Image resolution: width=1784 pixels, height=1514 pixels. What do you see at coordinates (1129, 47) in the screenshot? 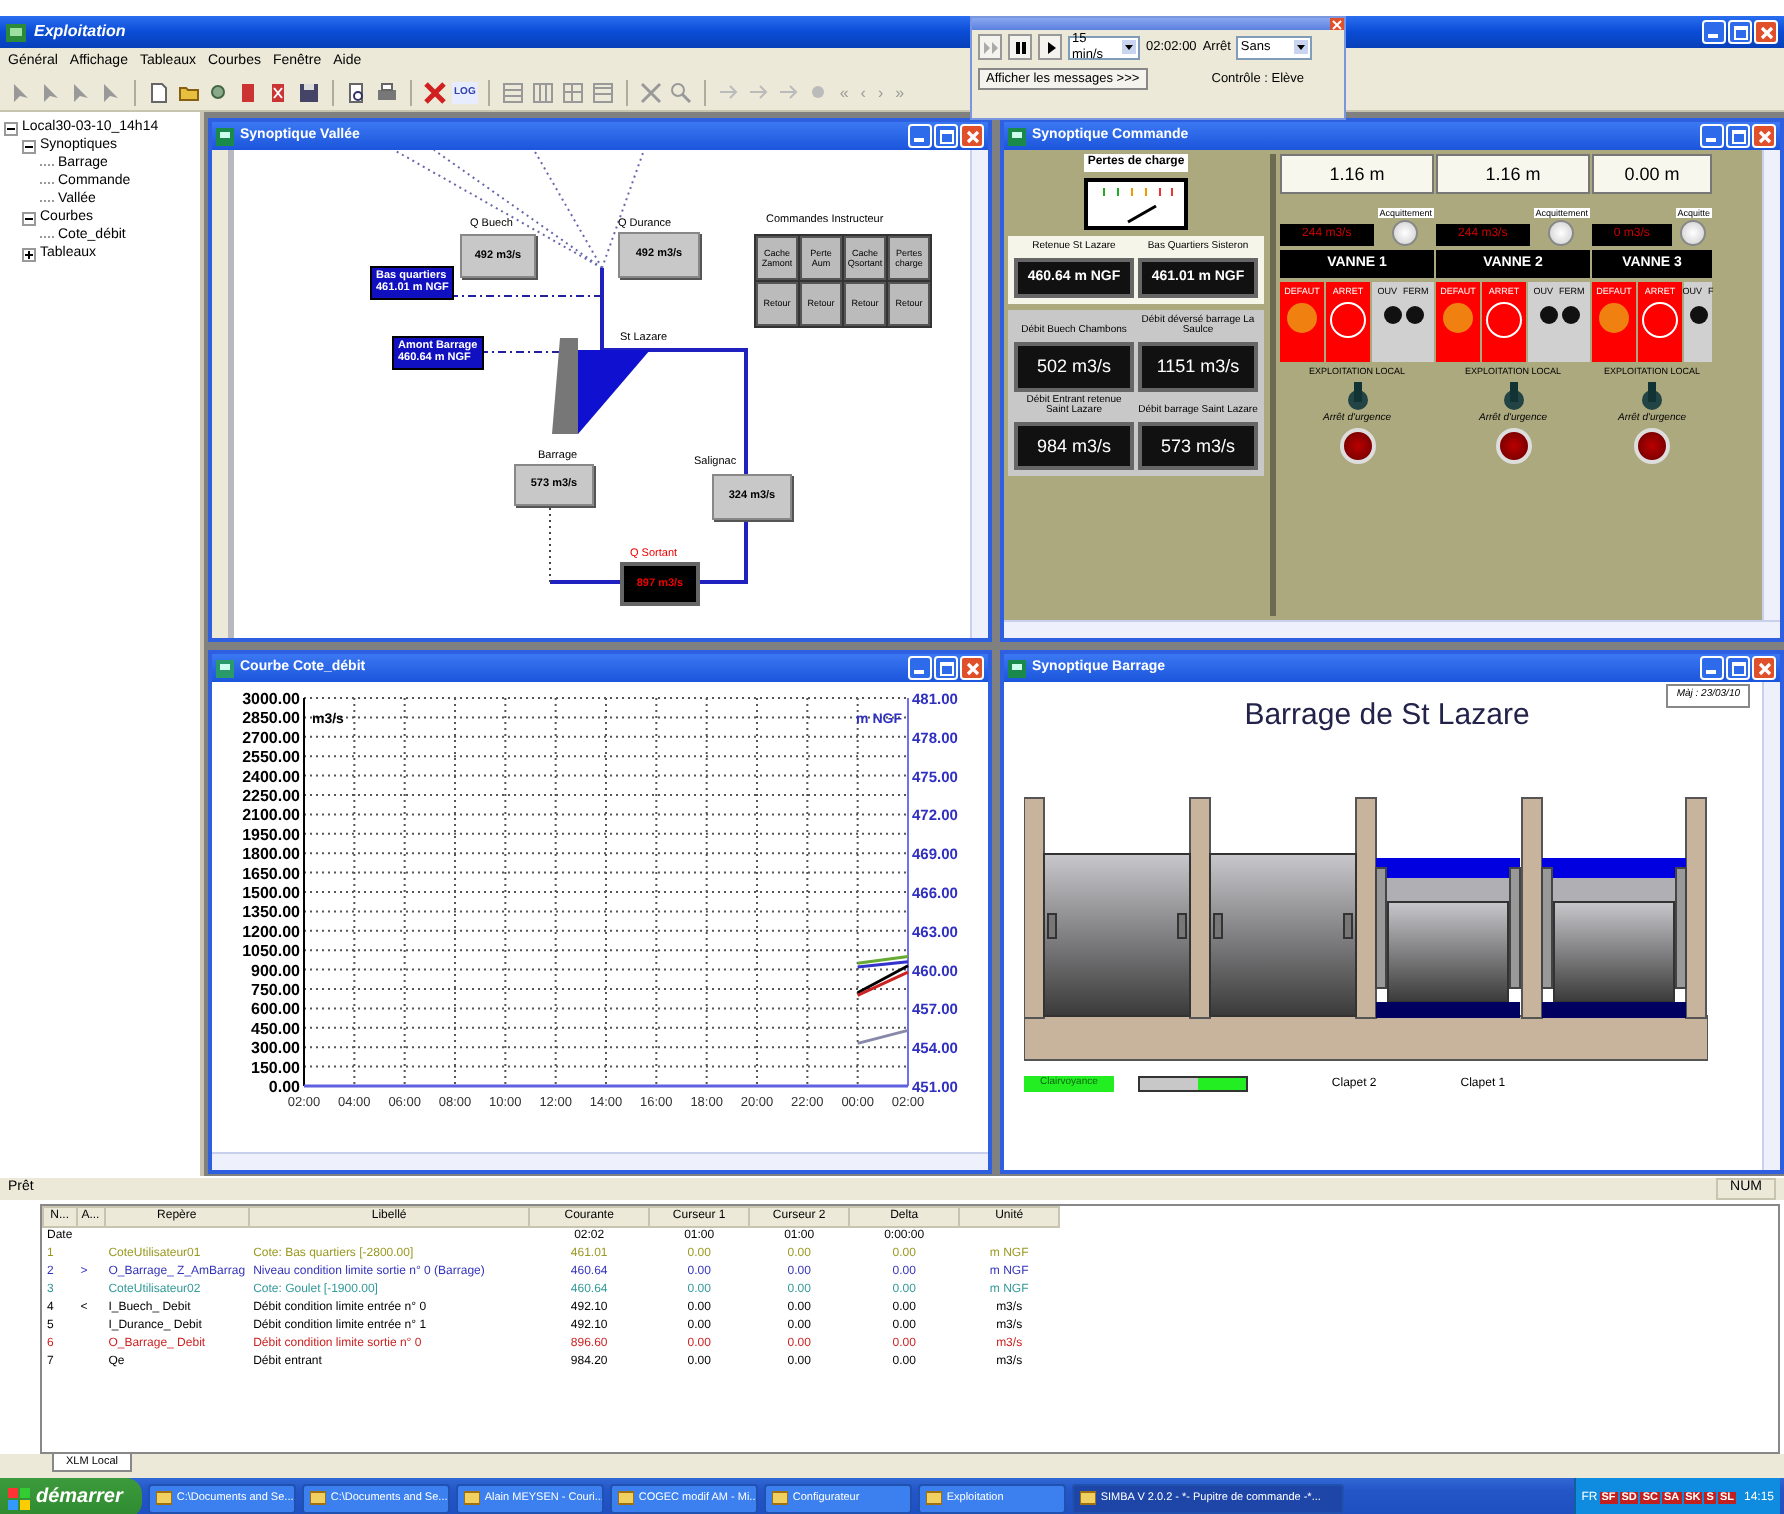
I see `caret-icon` at bounding box center [1129, 47].